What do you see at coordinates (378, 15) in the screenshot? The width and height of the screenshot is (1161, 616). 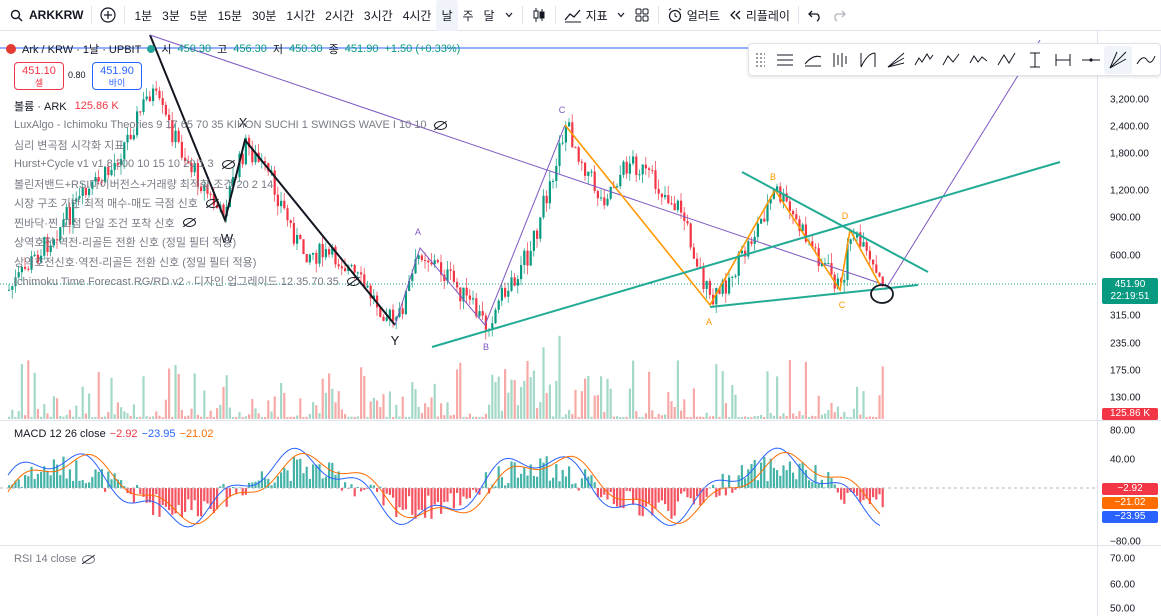 I see `tf-3h: 3시간` at bounding box center [378, 15].